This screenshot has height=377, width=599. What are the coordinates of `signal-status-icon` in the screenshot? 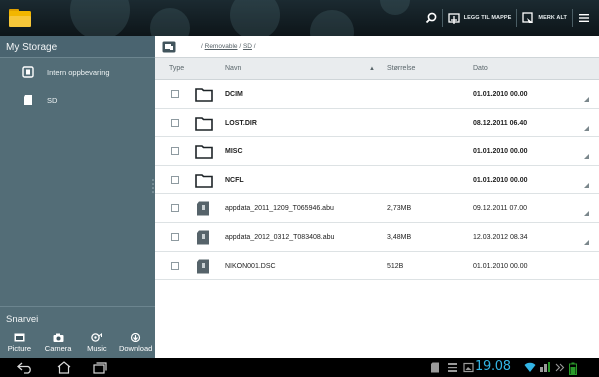 It's located at (545, 367).